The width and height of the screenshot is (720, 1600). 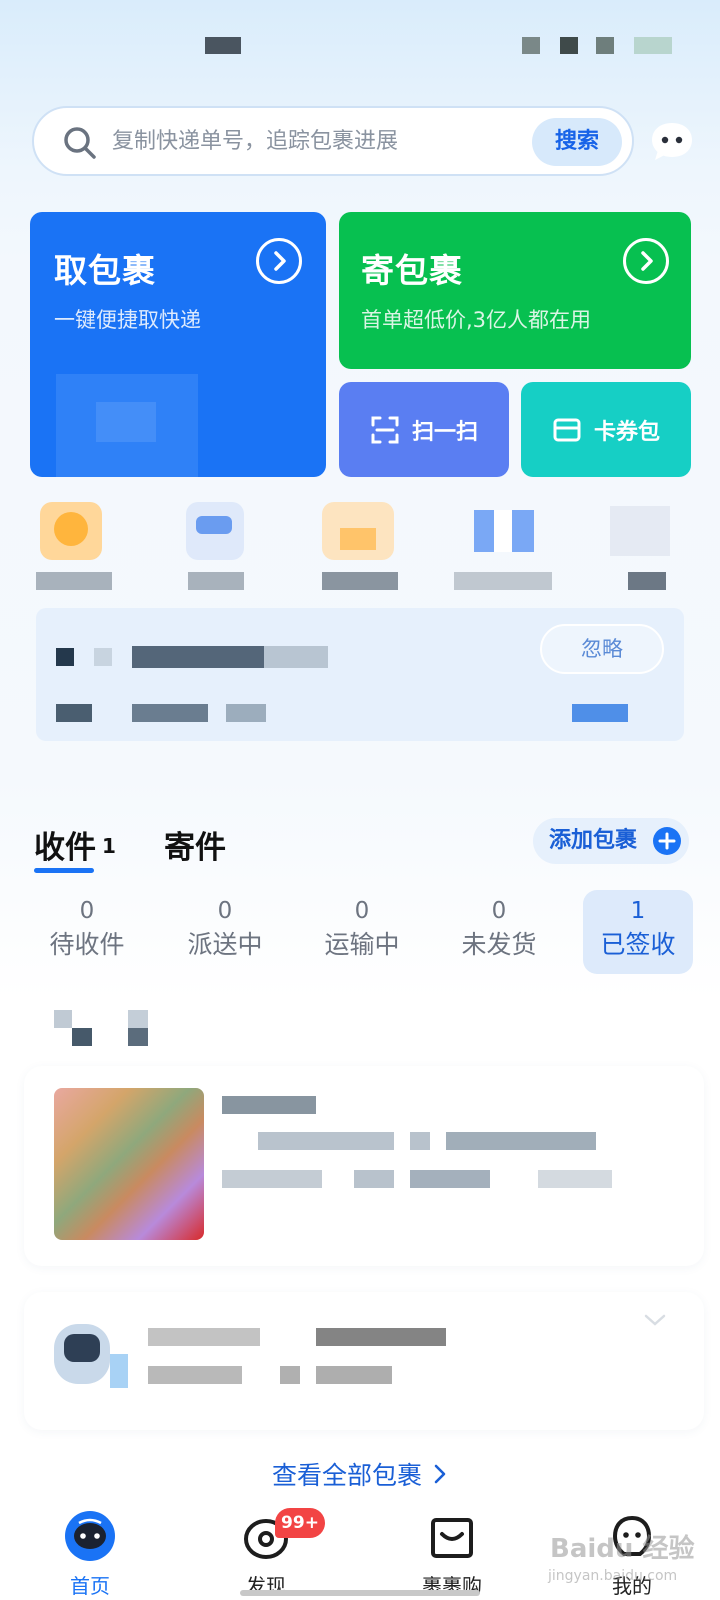 I want to click on filter-in-transit: 0 运输中, so click(x=362, y=929).